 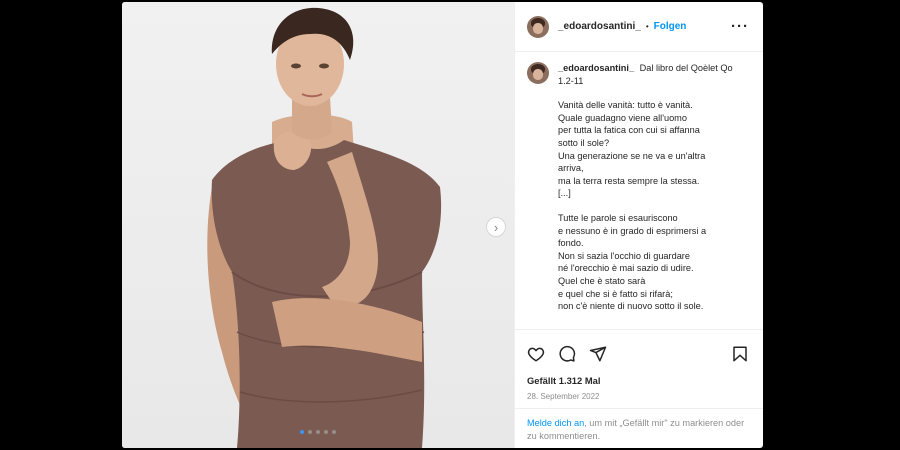 I want to click on chevron-right-icon: ›, so click(x=496, y=227).